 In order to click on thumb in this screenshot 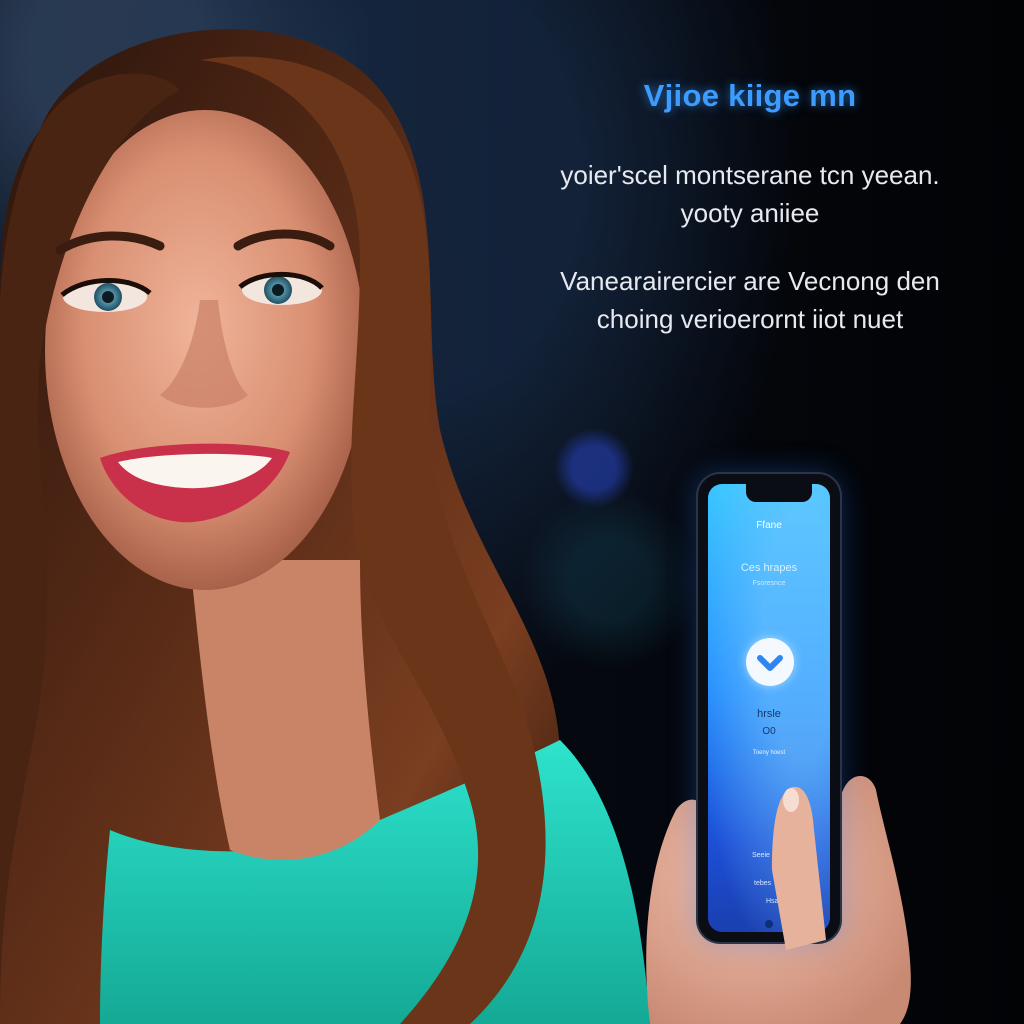, I will do `click(799, 868)`.